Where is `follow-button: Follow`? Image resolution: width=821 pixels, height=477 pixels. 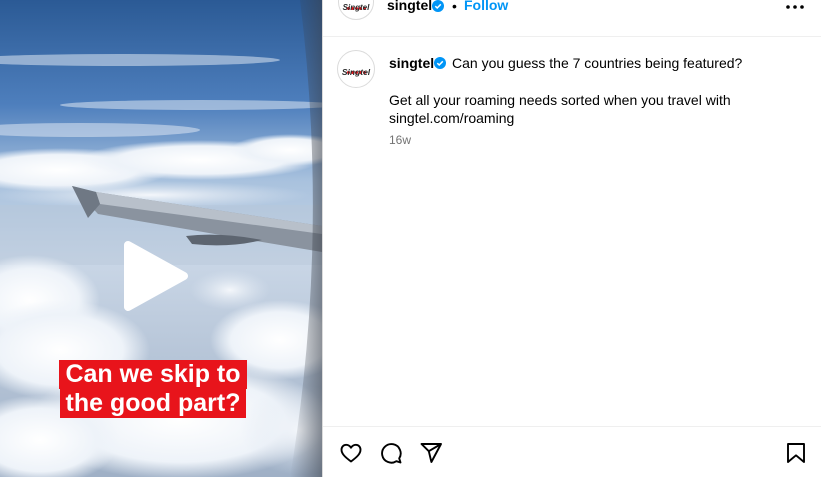 follow-button: Follow is located at coordinates (486, 6).